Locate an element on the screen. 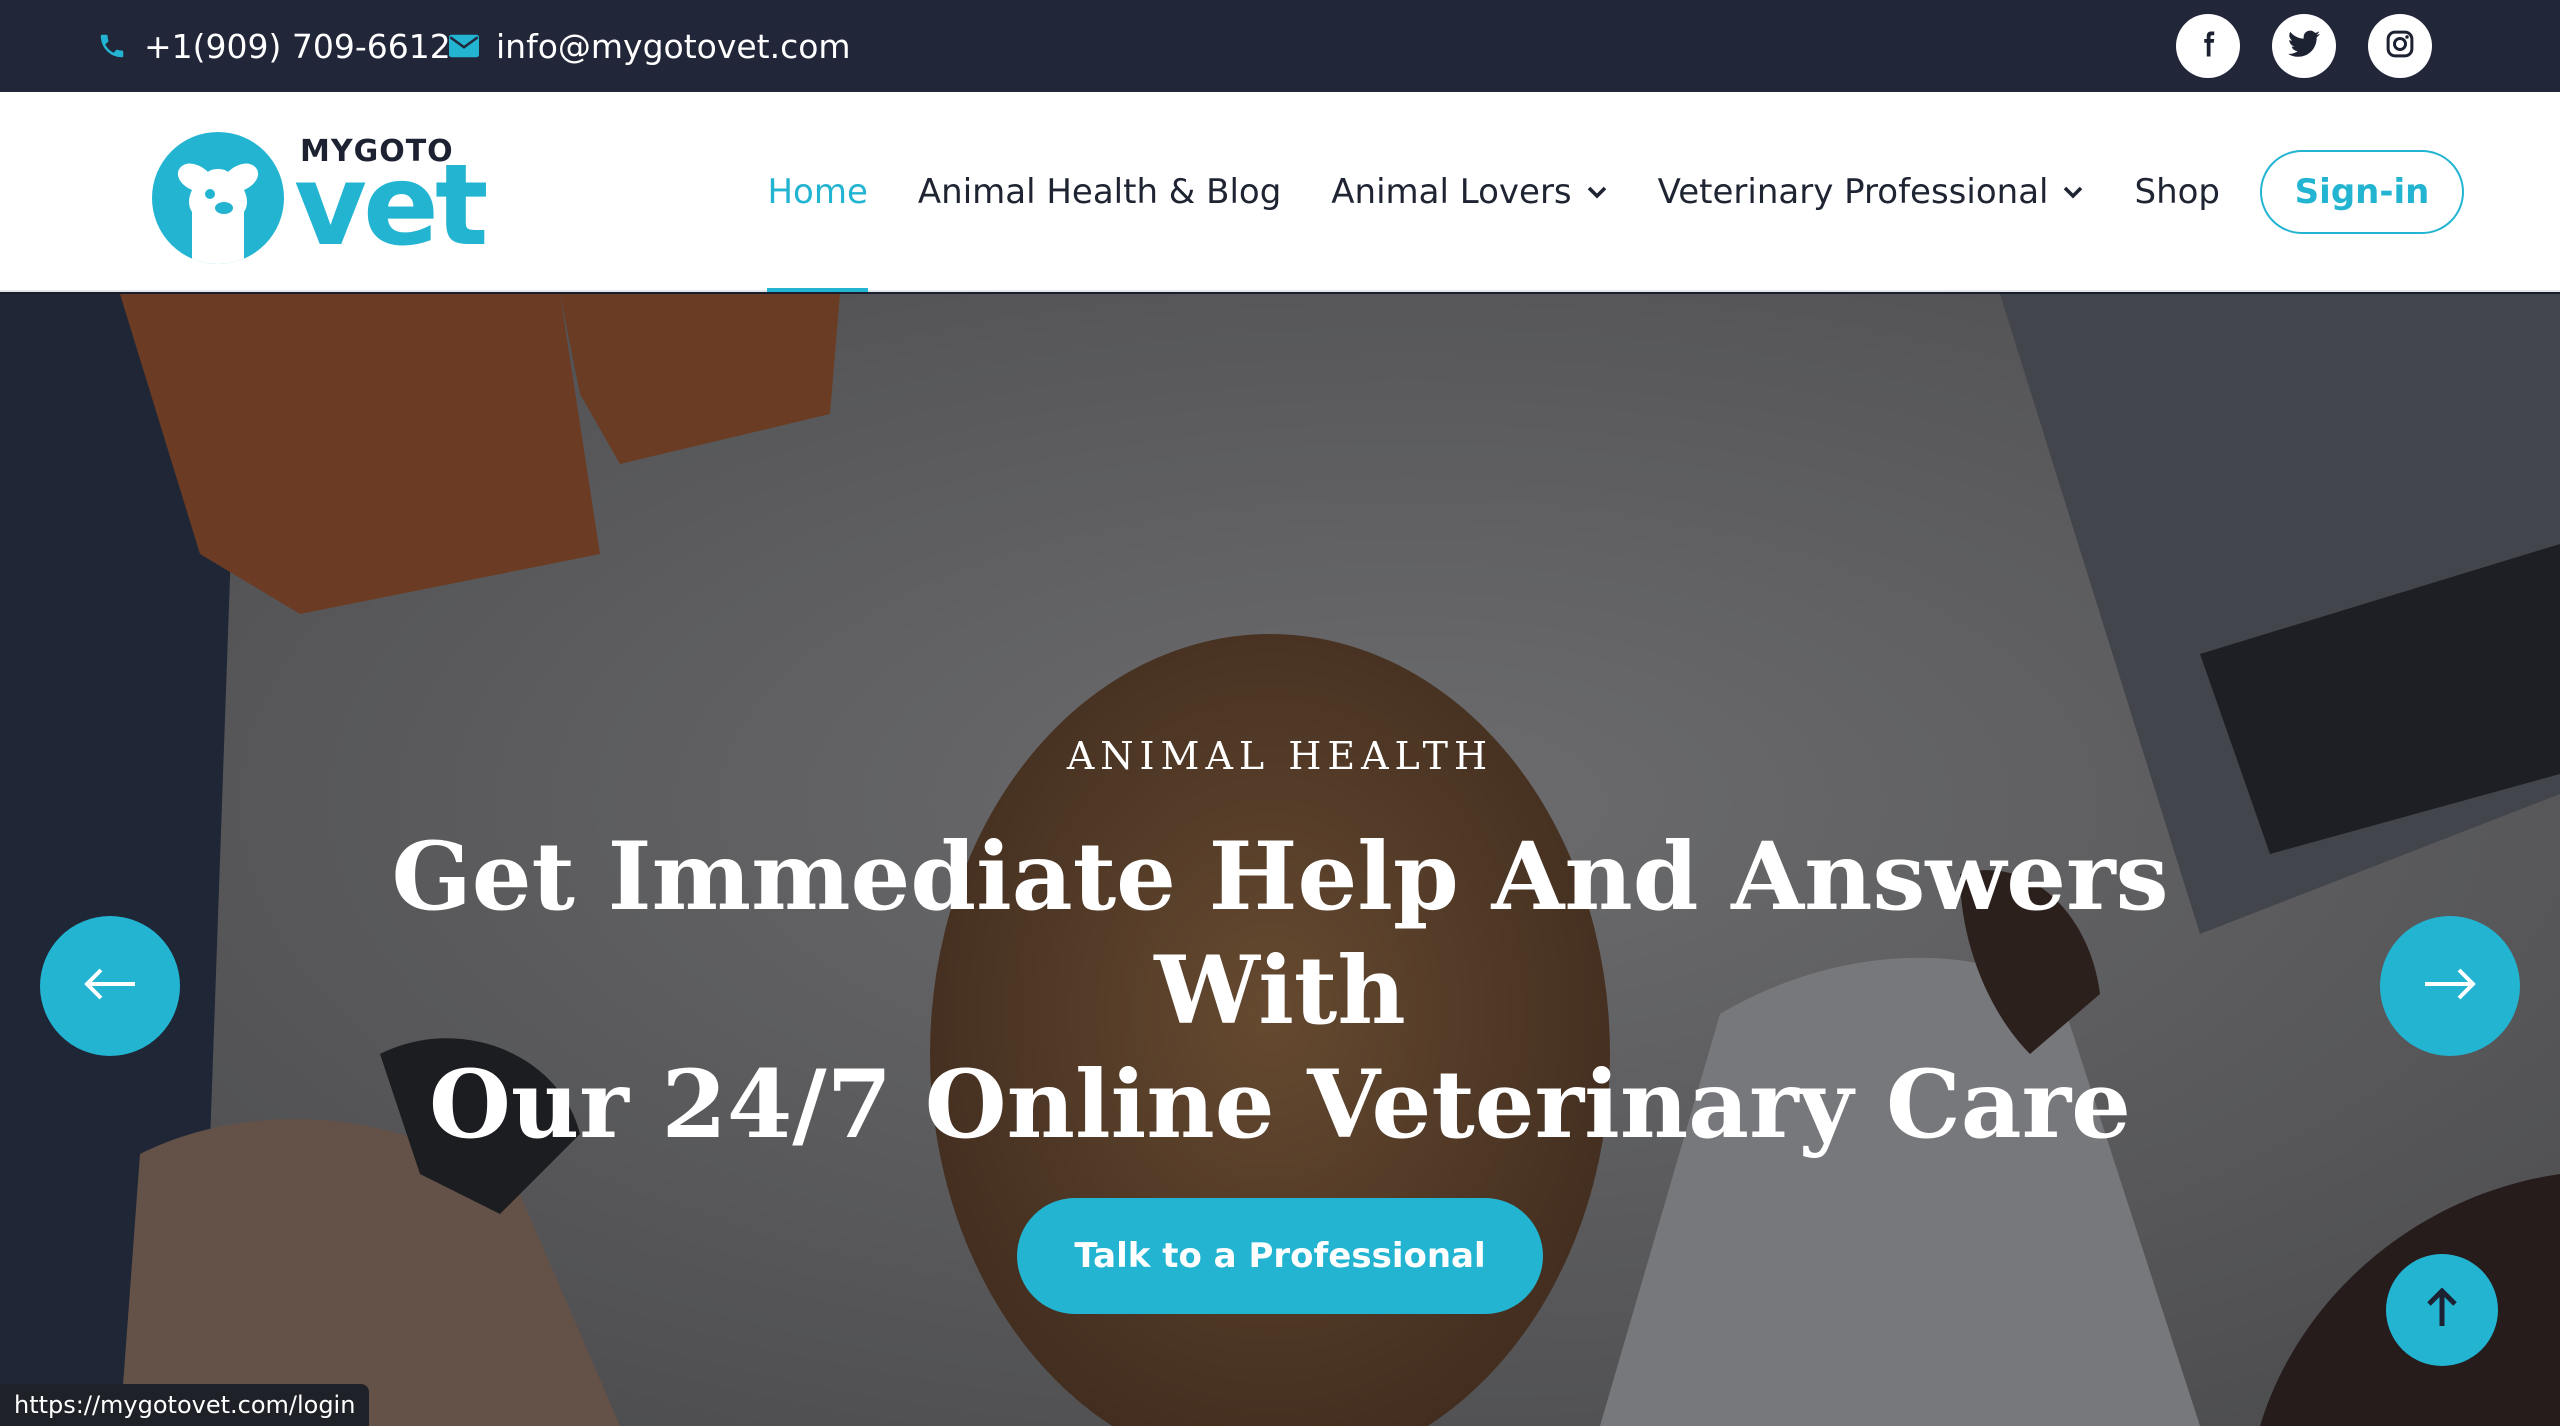 This screenshot has width=2560, height=1426. hero-headline-line-1: Get Immediate Help And Answers With is located at coordinates (1280, 934).